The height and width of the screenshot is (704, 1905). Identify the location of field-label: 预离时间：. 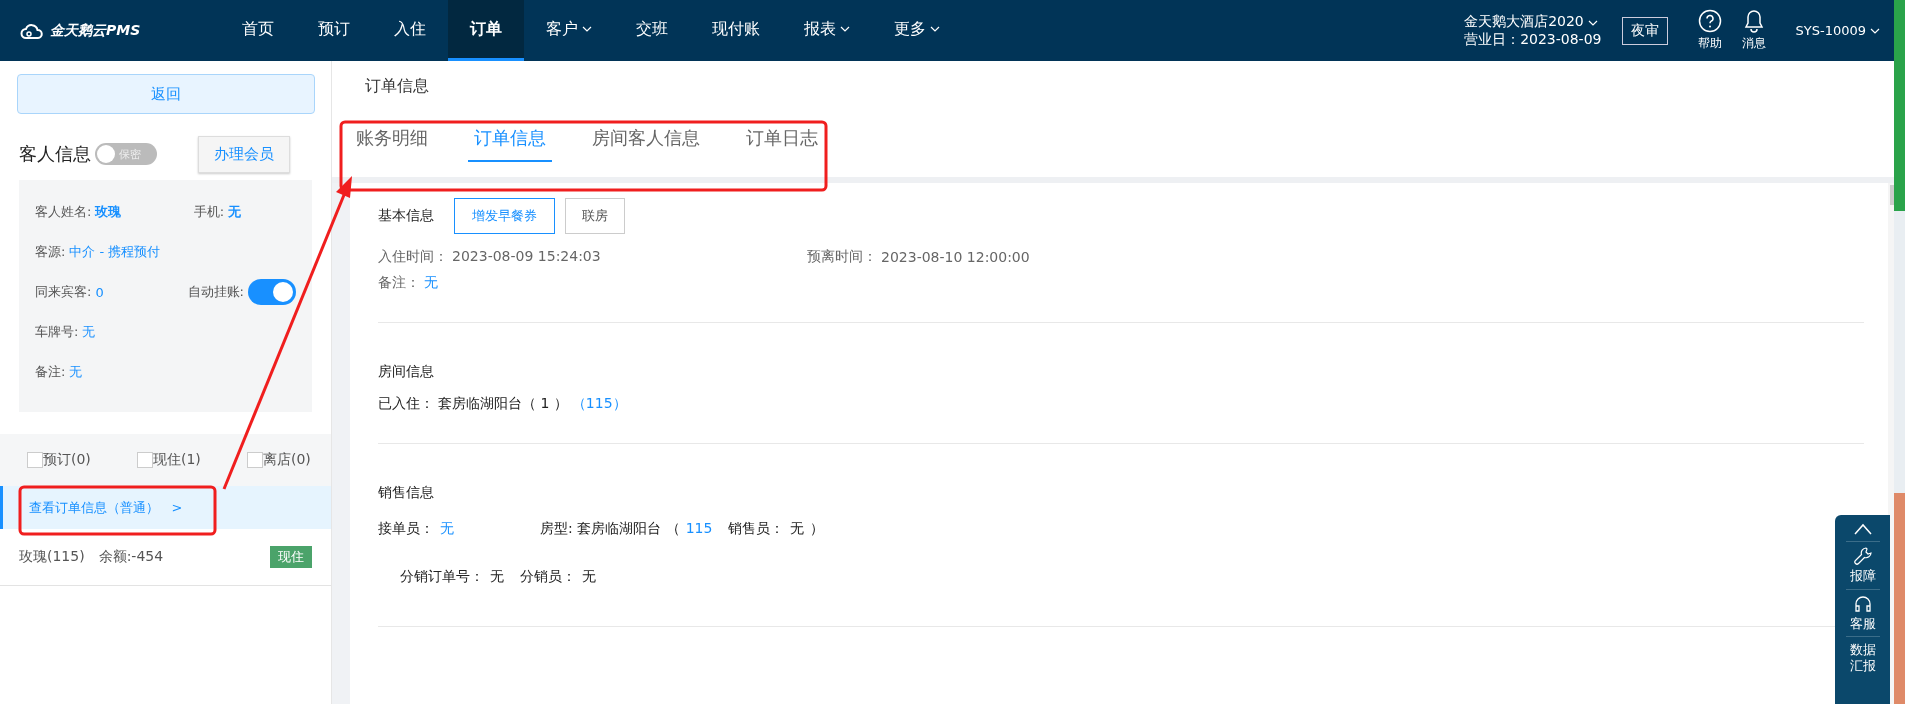
(842, 257).